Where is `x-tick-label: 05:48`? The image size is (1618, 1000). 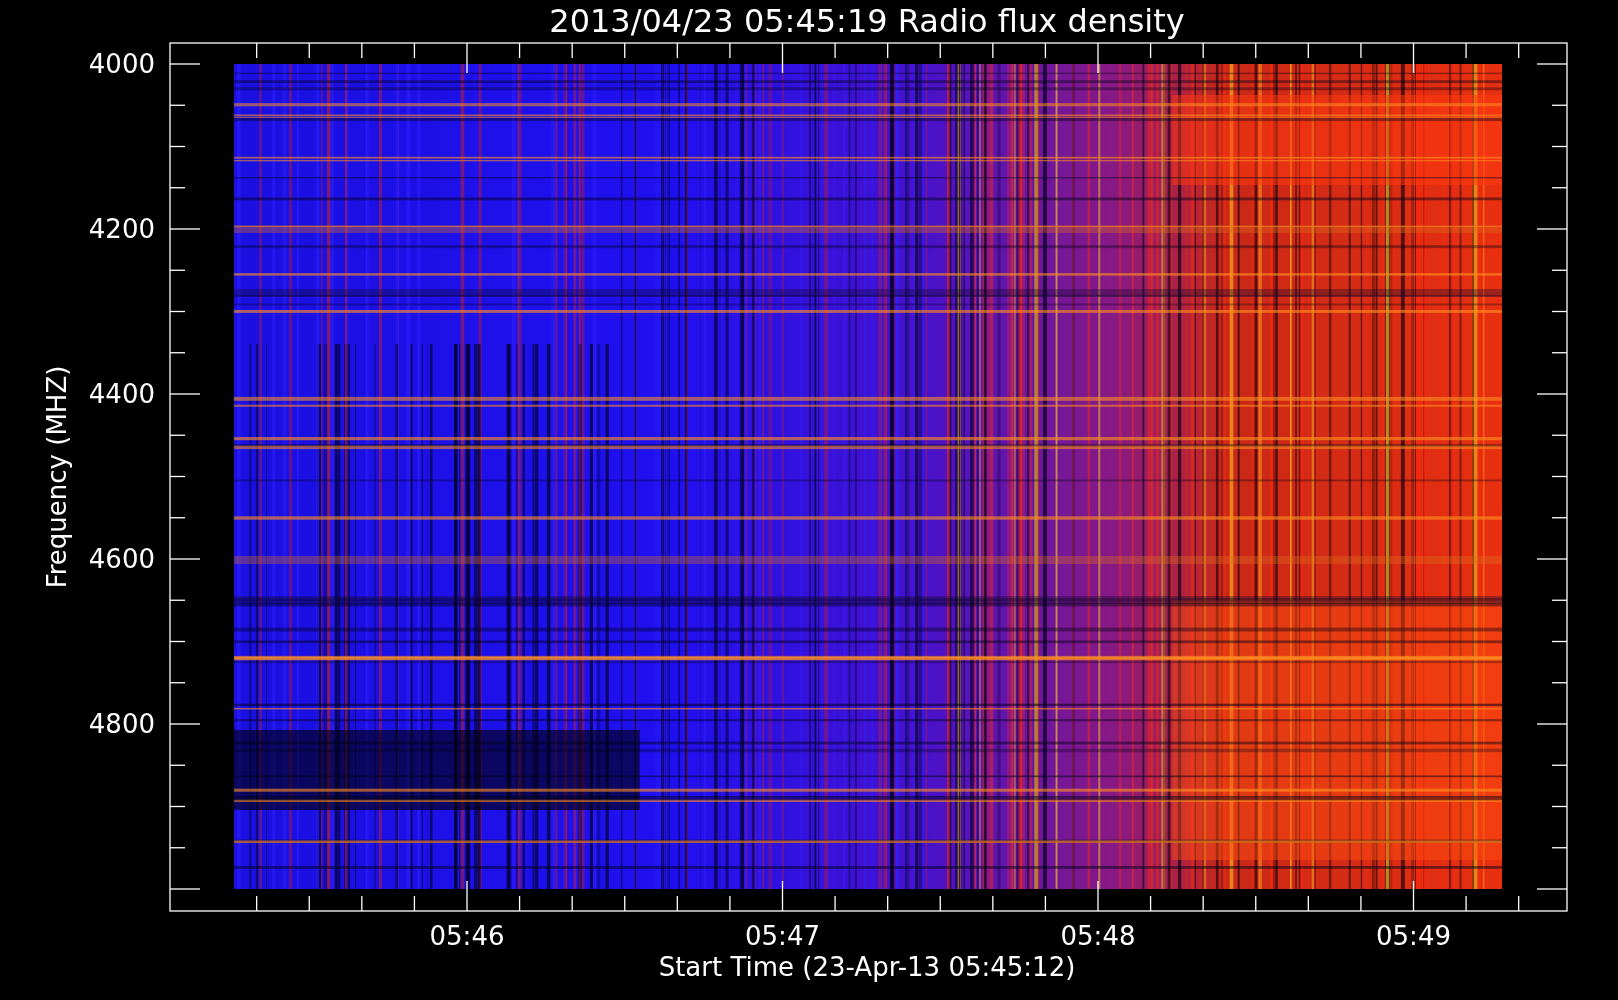
x-tick-label: 05:48 is located at coordinates (1098, 936).